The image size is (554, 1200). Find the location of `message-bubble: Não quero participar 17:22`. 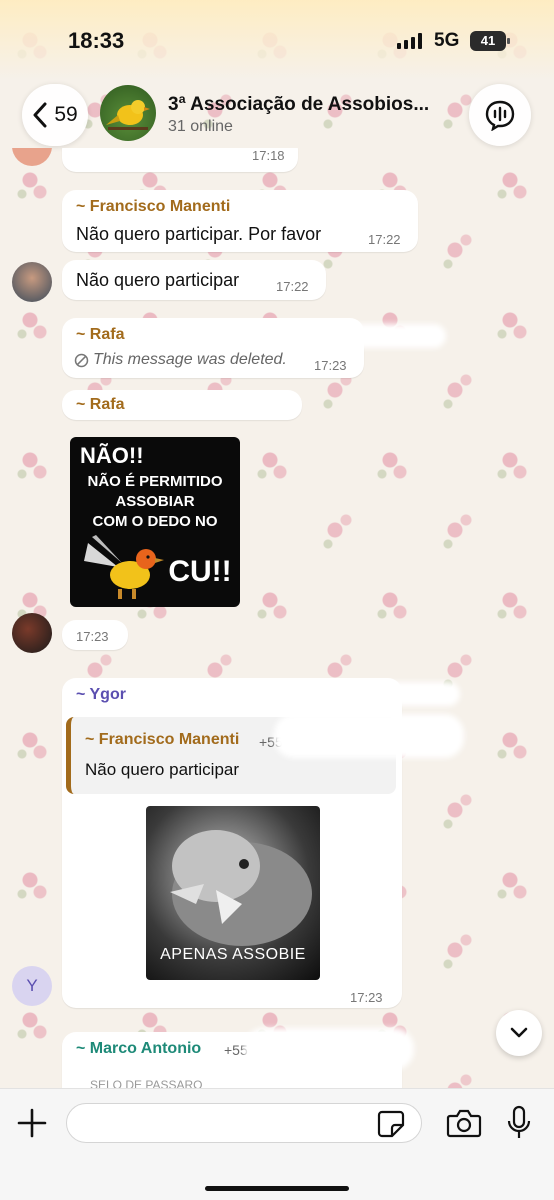

message-bubble: Não quero participar 17:22 is located at coordinates (194, 280).